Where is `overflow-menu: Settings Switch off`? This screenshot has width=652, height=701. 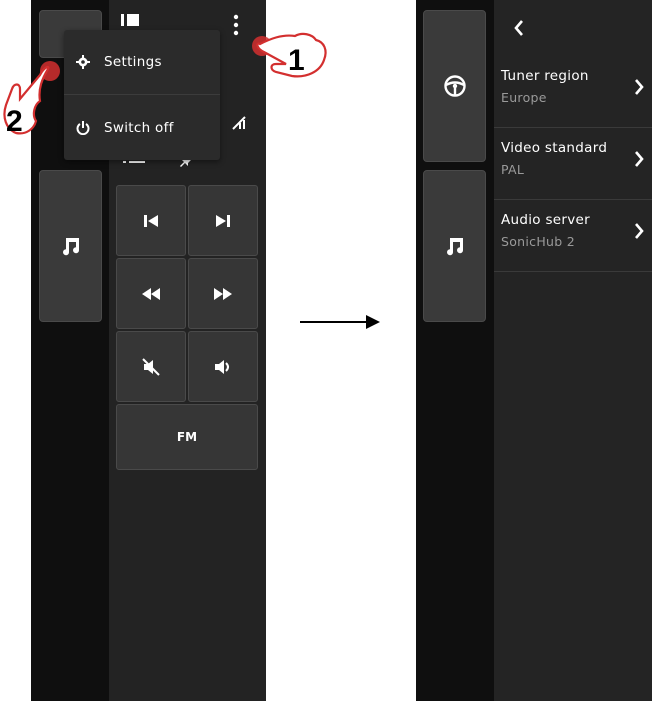
overflow-menu: Settings Switch off is located at coordinates (142, 95).